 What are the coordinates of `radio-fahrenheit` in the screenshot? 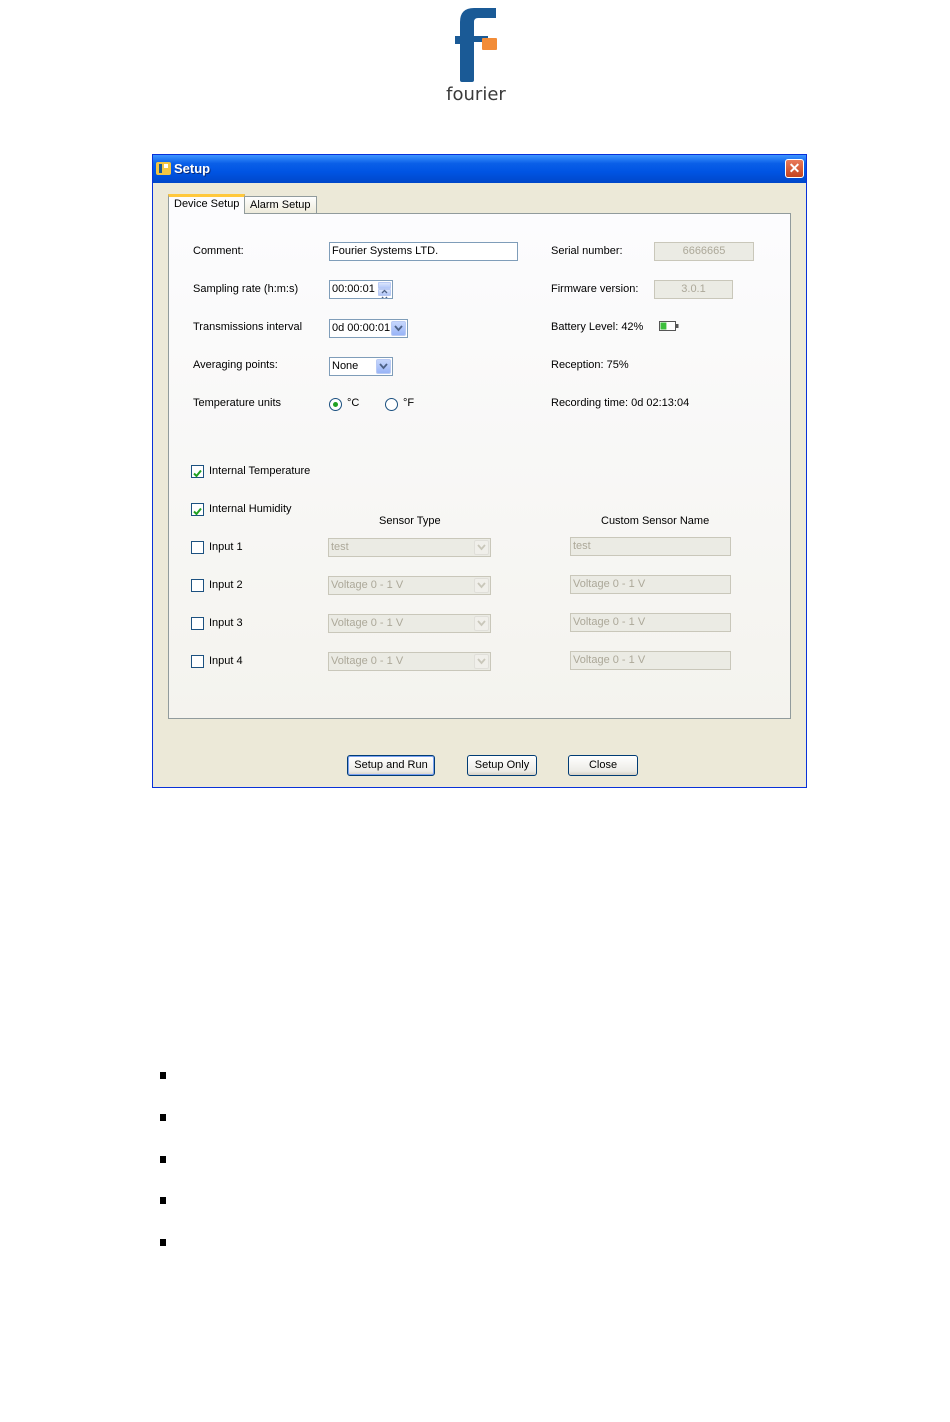 It's located at (391, 404).